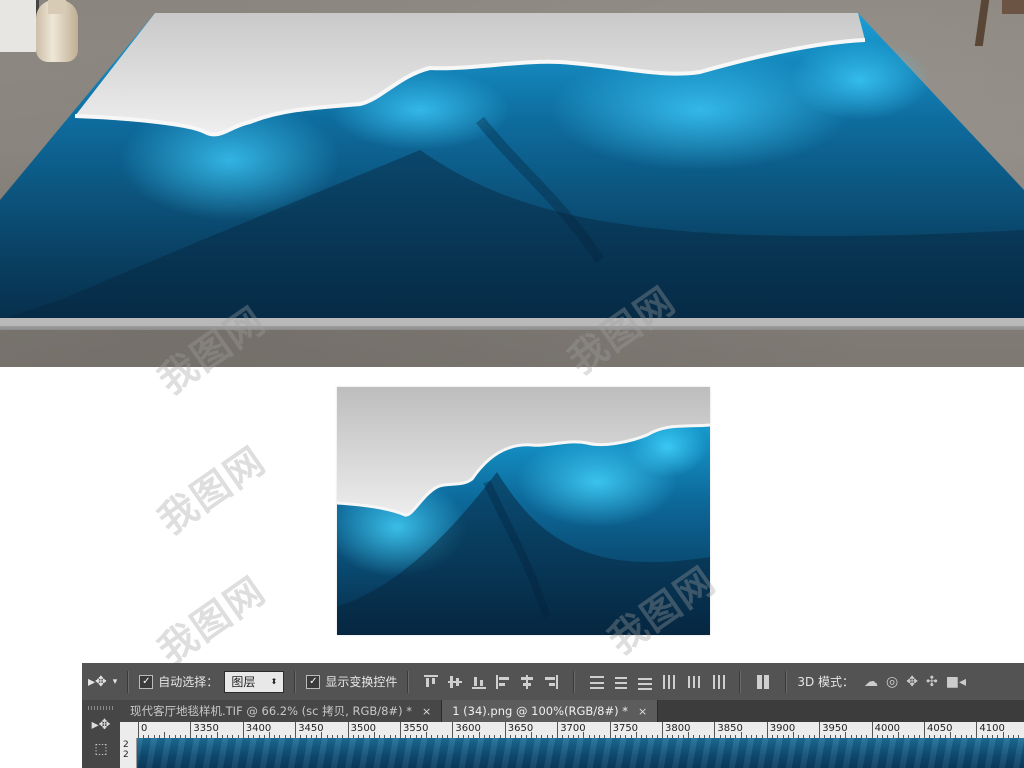 Image resolution: width=1024 pixels, height=768 pixels. I want to click on toolbox: ▸✥ ⬚, so click(101, 734).